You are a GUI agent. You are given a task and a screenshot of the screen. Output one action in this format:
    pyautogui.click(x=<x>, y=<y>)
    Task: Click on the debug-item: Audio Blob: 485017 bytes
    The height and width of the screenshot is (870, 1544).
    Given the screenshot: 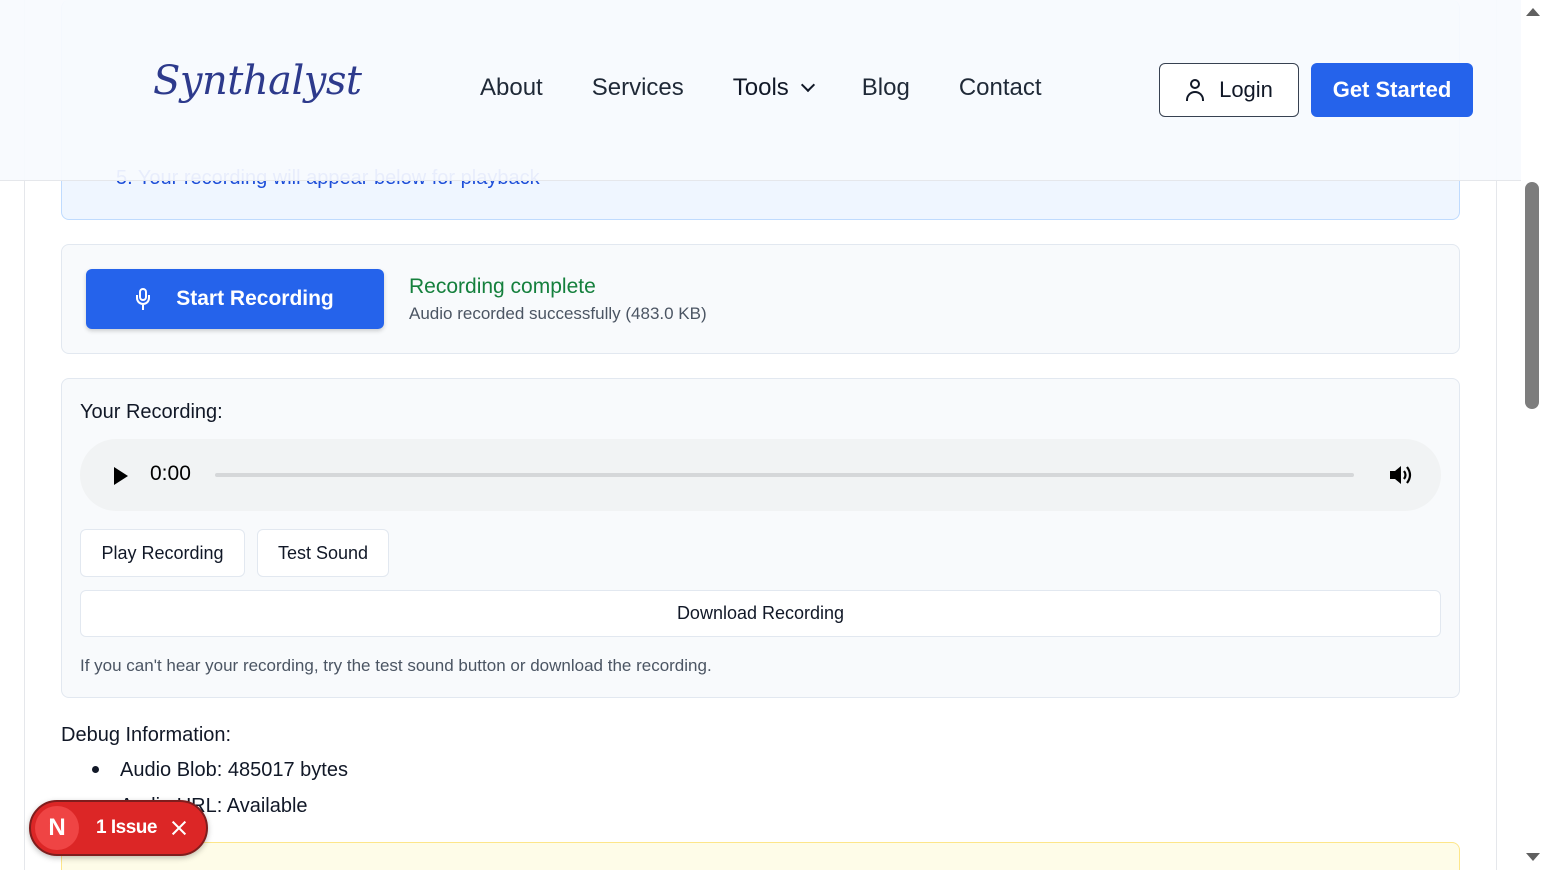 What is the action you would take?
    pyautogui.click(x=219, y=770)
    